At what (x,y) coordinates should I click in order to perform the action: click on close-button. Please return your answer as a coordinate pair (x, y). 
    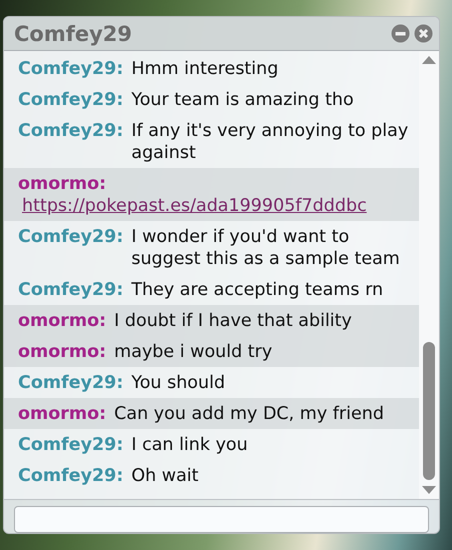
    Looking at the image, I should click on (423, 33).